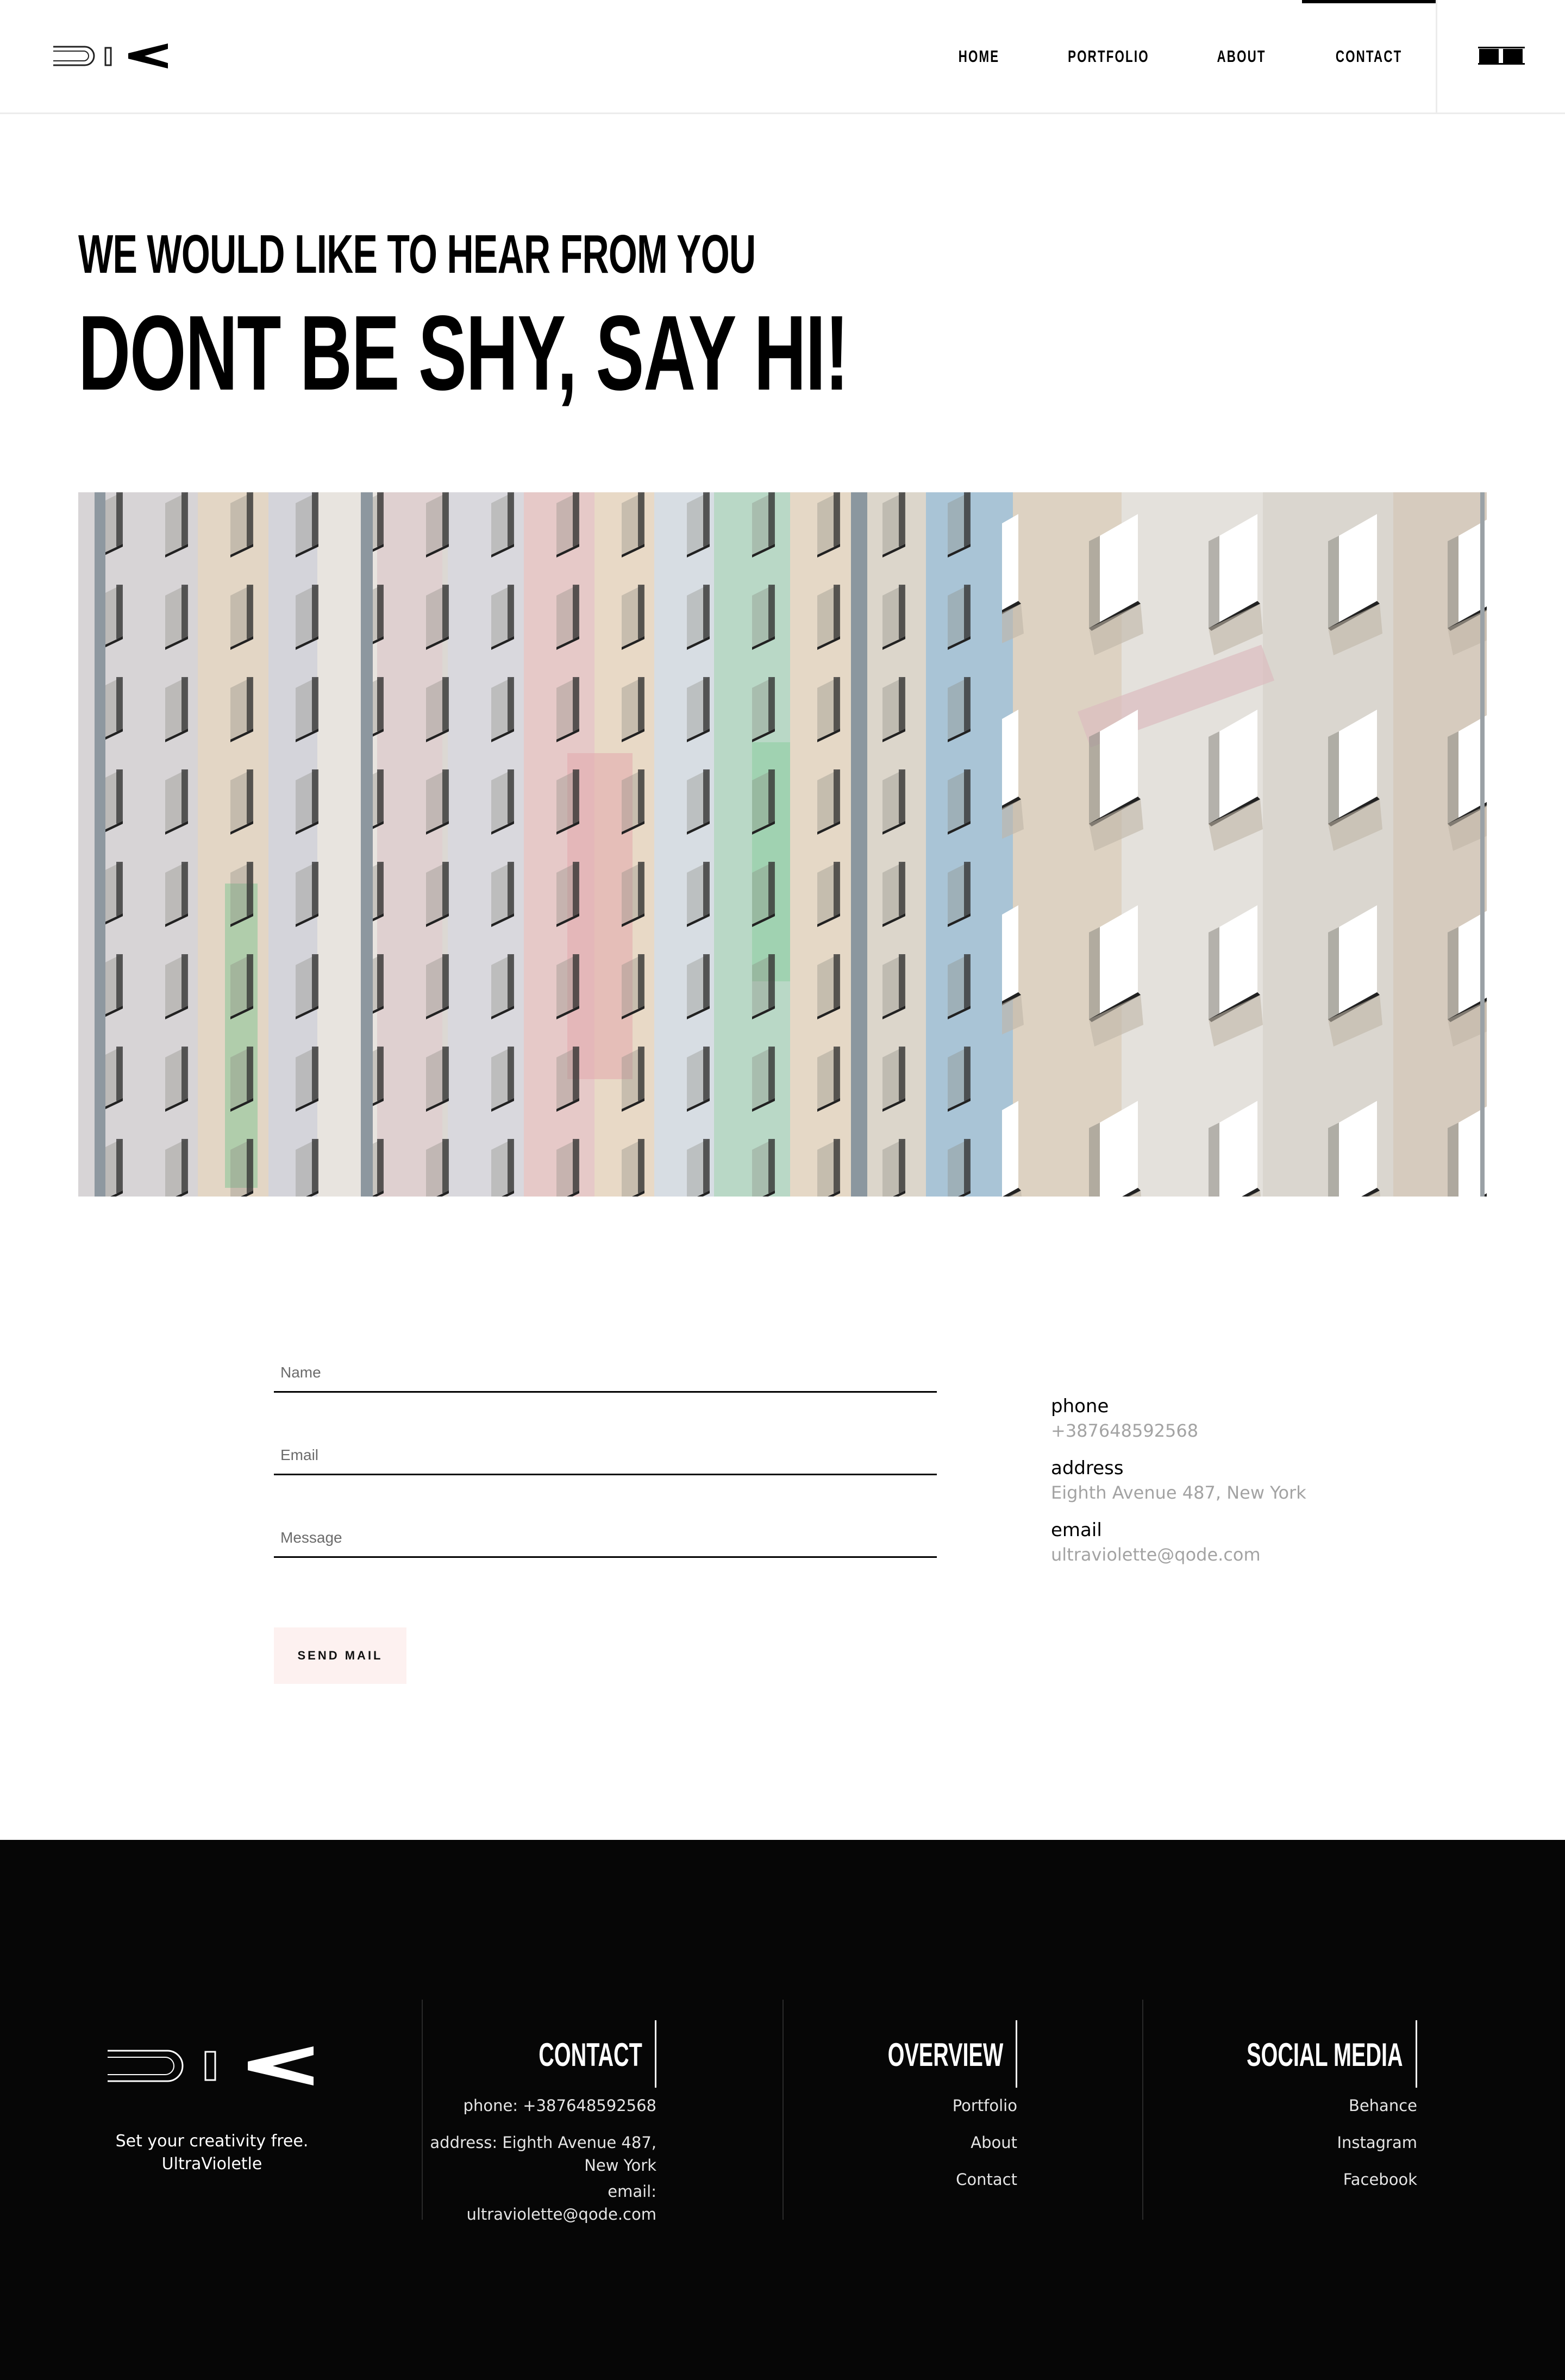  Describe the element at coordinates (1156, 1554) in the screenshot. I see `email-value: ultraviolette@qode.com` at that location.